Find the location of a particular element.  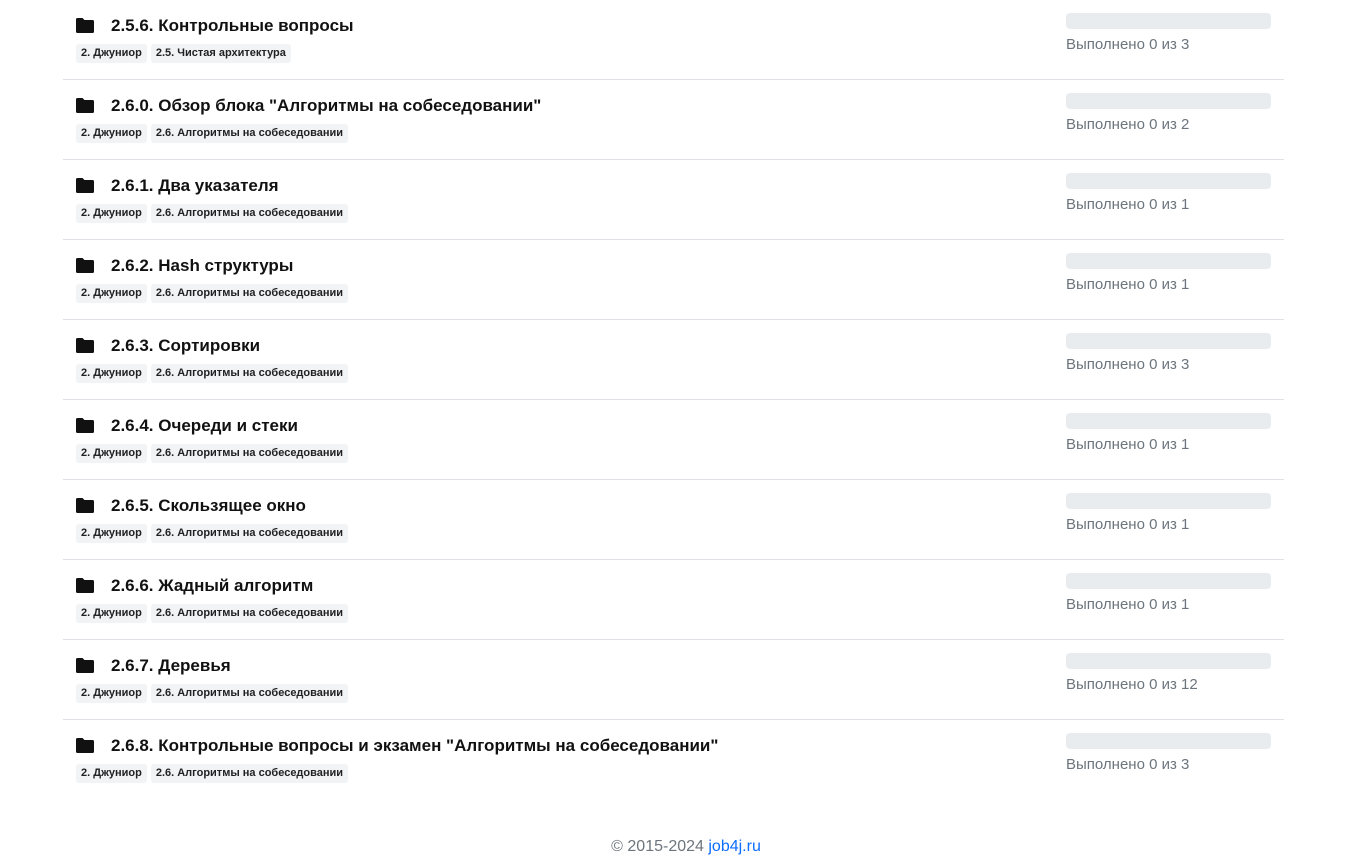

topic-title-link: 2.6.7. Деревья is located at coordinates (171, 666).